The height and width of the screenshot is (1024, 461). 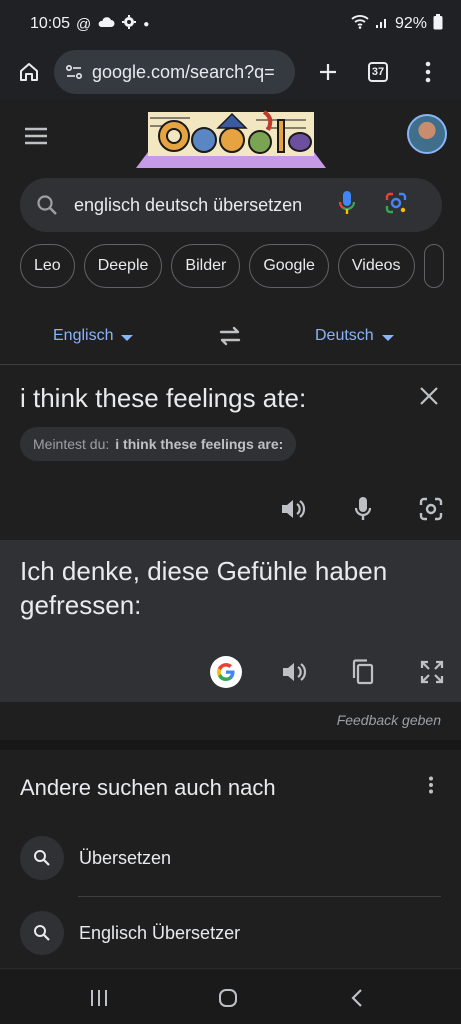 I want to click on language-selector-bar: Englisch Deutsch, so click(x=230, y=336).